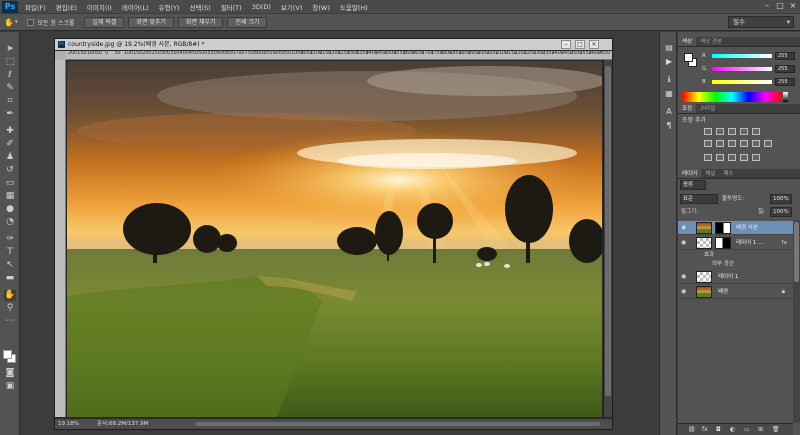 Image resolution: width=800 pixels, height=435 pixels. I want to click on tab-layers: 레이어, so click(690, 173).